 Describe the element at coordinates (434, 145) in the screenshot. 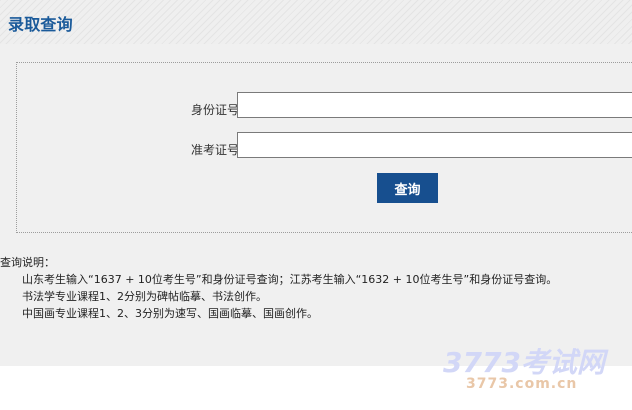

I see `exam-number-input` at that location.